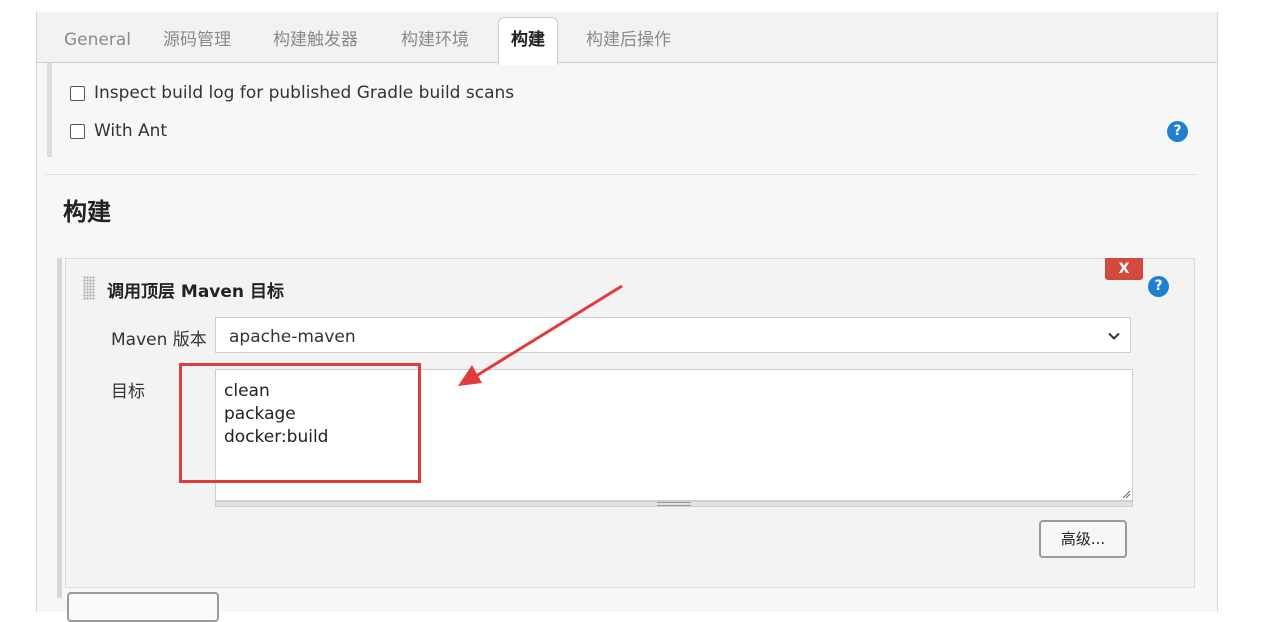 The width and height of the screenshot is (1264, 622). I want to click on tab-build-triggers: 构建触发器, so click(315, 40).